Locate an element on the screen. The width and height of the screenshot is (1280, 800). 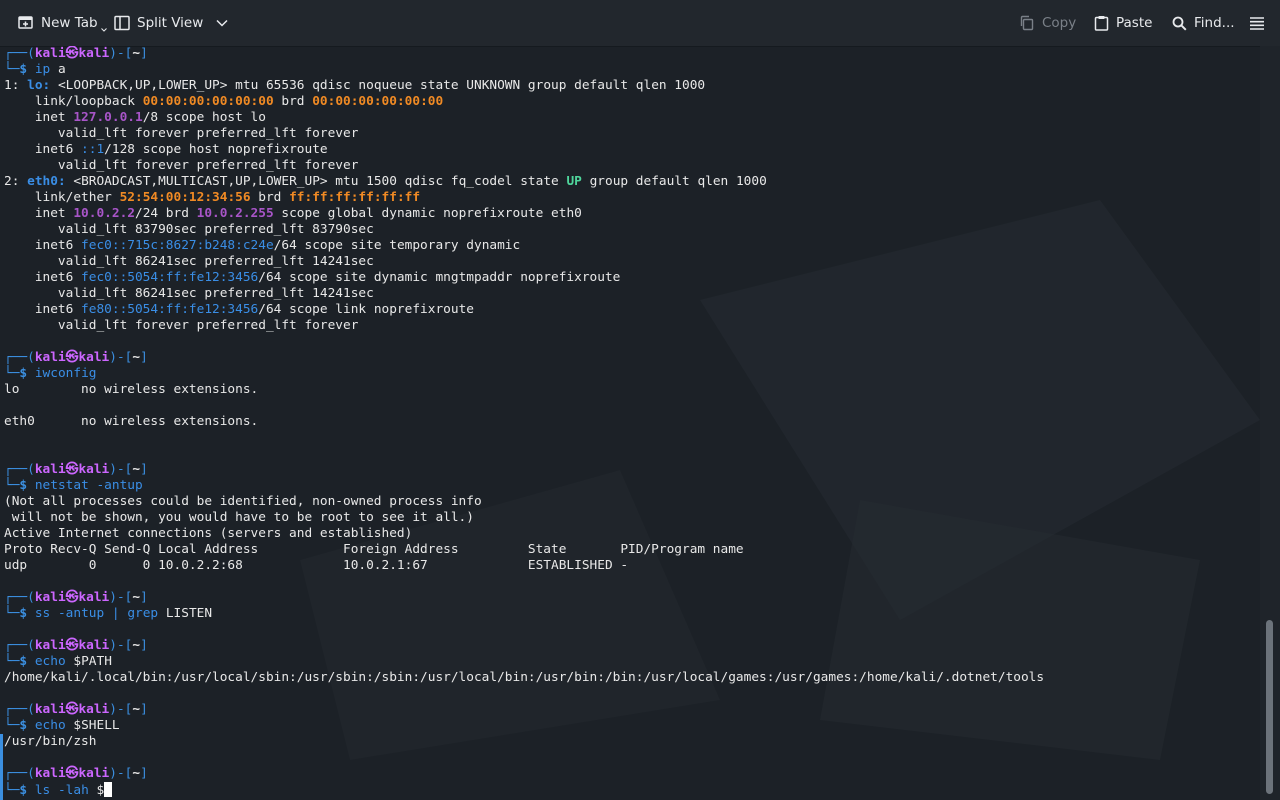
output-text: fe80::5054:ff:fe12:3456 is located at coordinates (170, 309).